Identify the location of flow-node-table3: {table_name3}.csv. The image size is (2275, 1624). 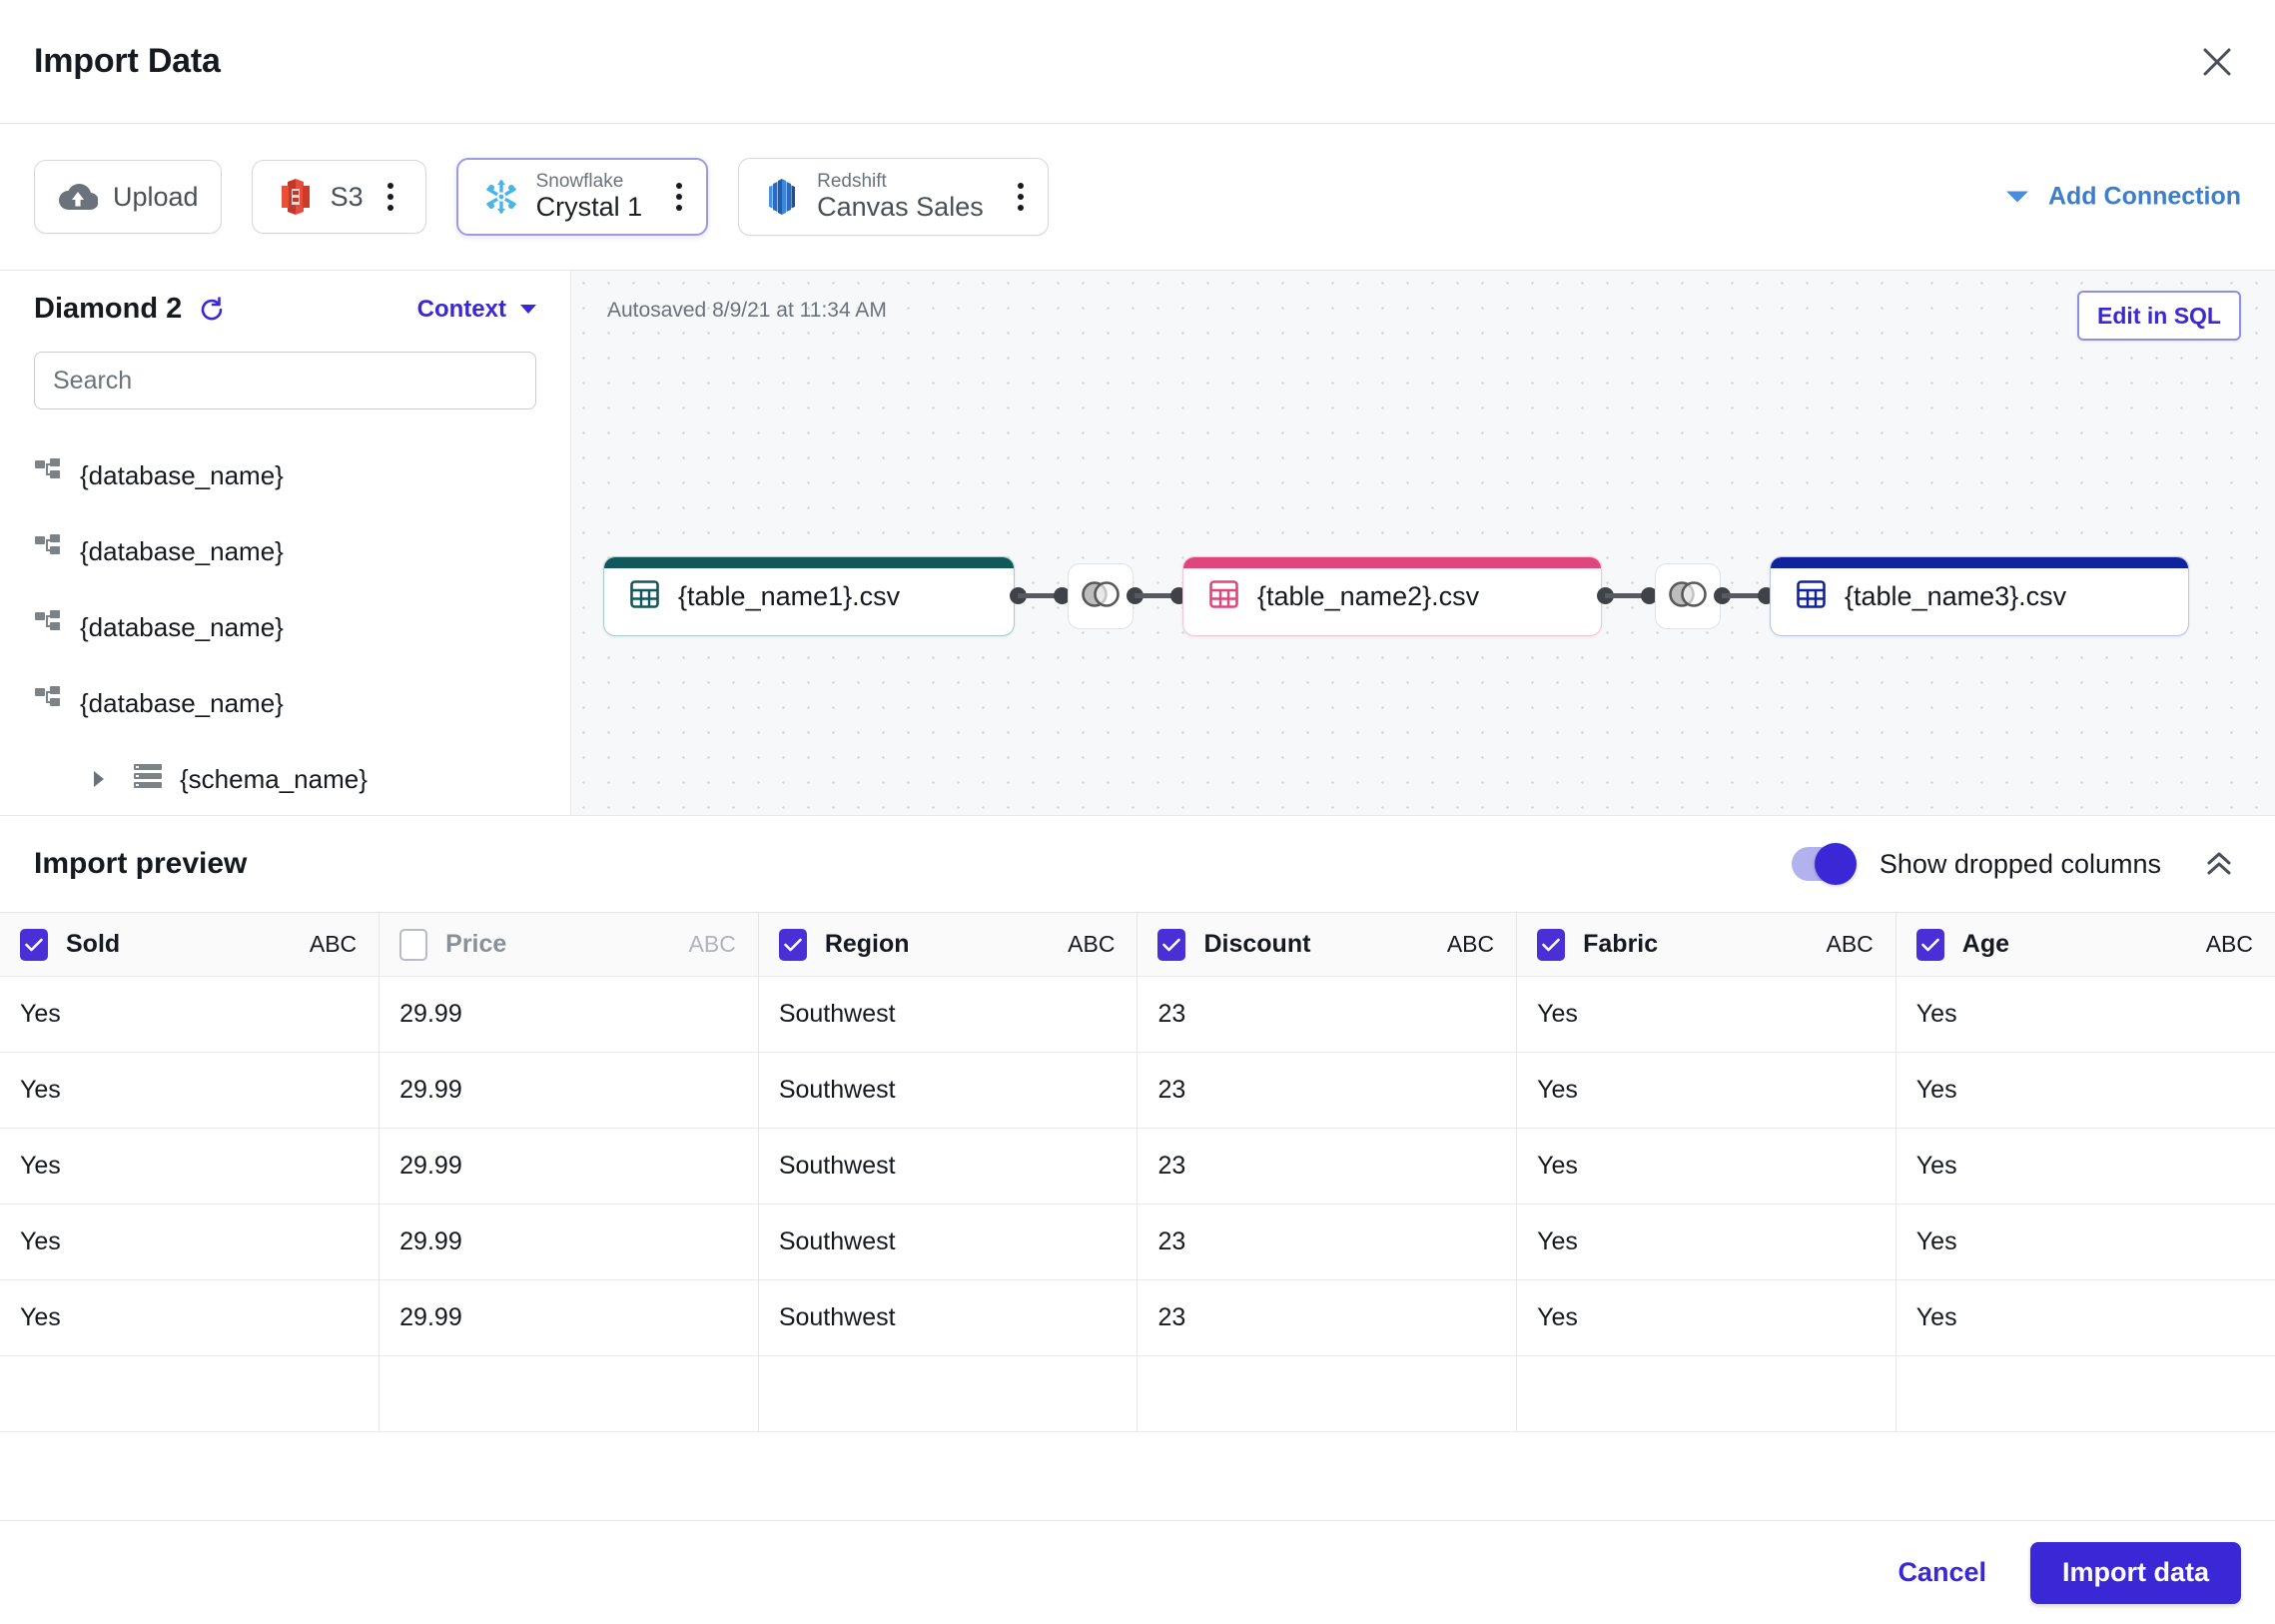
(1979, 596).